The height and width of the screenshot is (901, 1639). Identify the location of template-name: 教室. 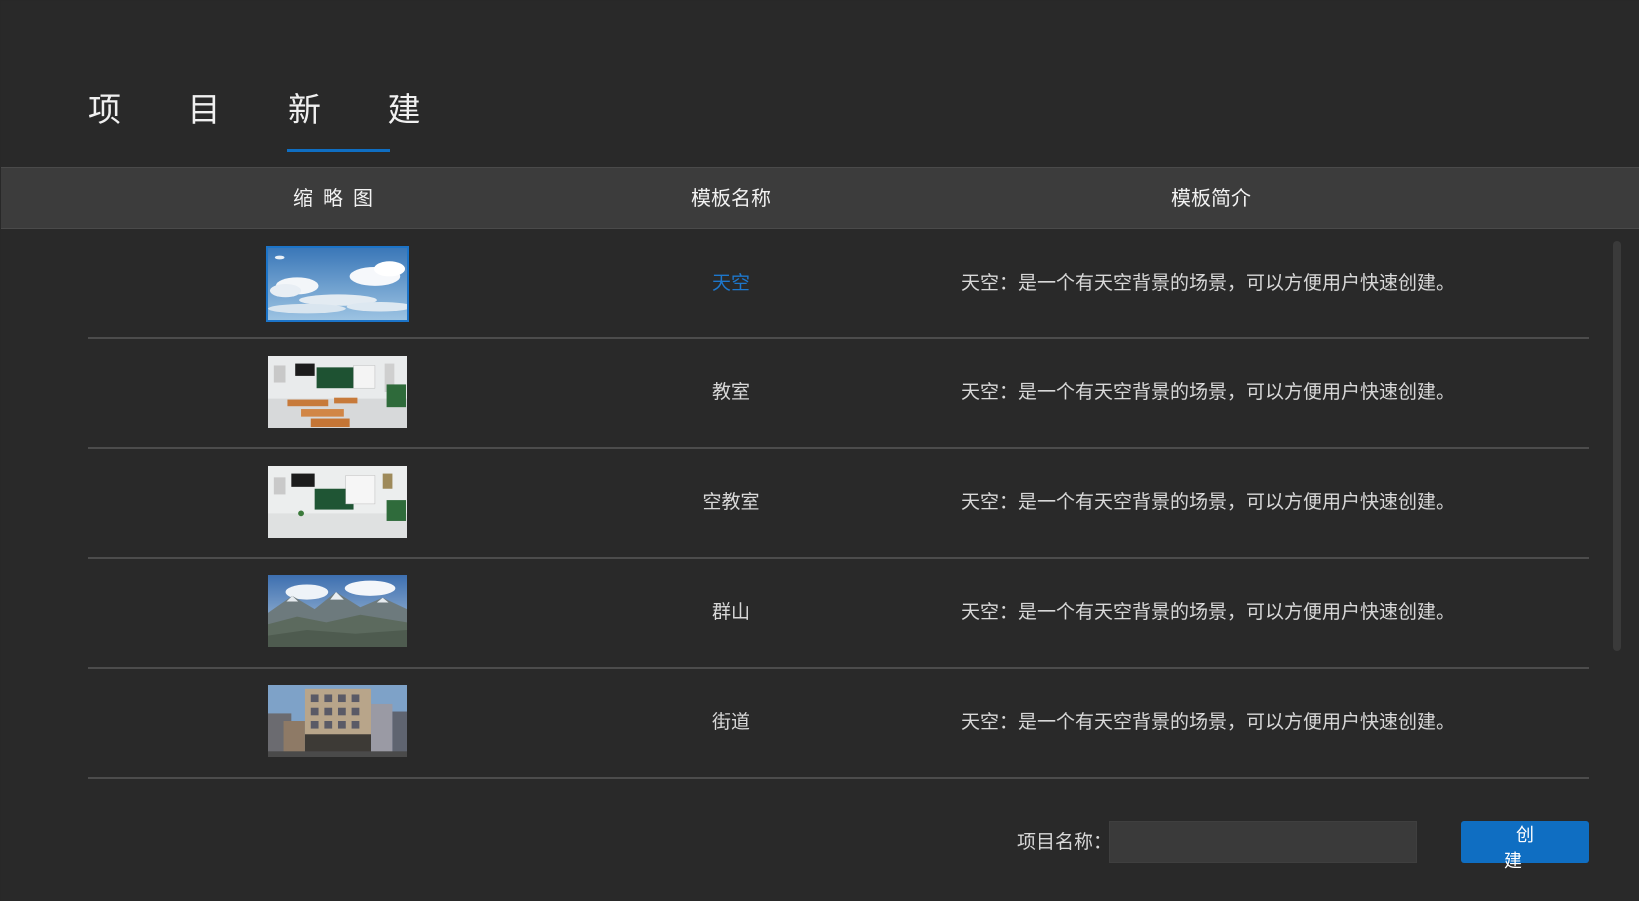
(730, 392).